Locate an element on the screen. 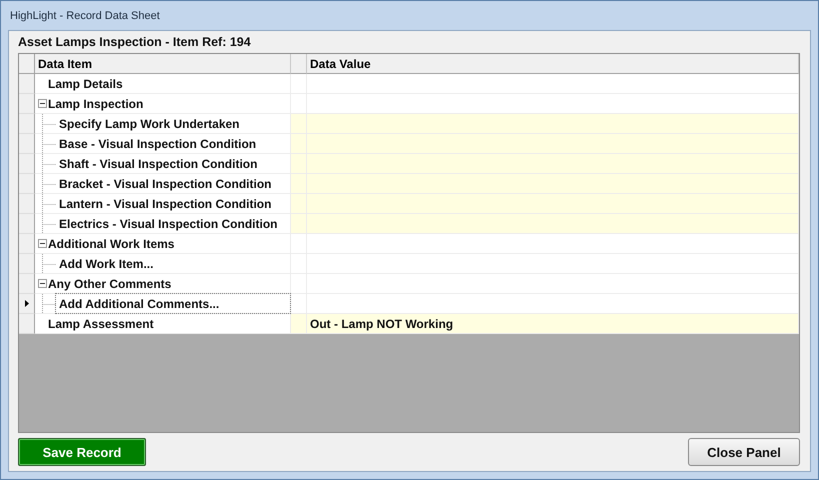 This screenshot has width=819, height=480. save-button: Save Record is located at coordinates (82, 452).